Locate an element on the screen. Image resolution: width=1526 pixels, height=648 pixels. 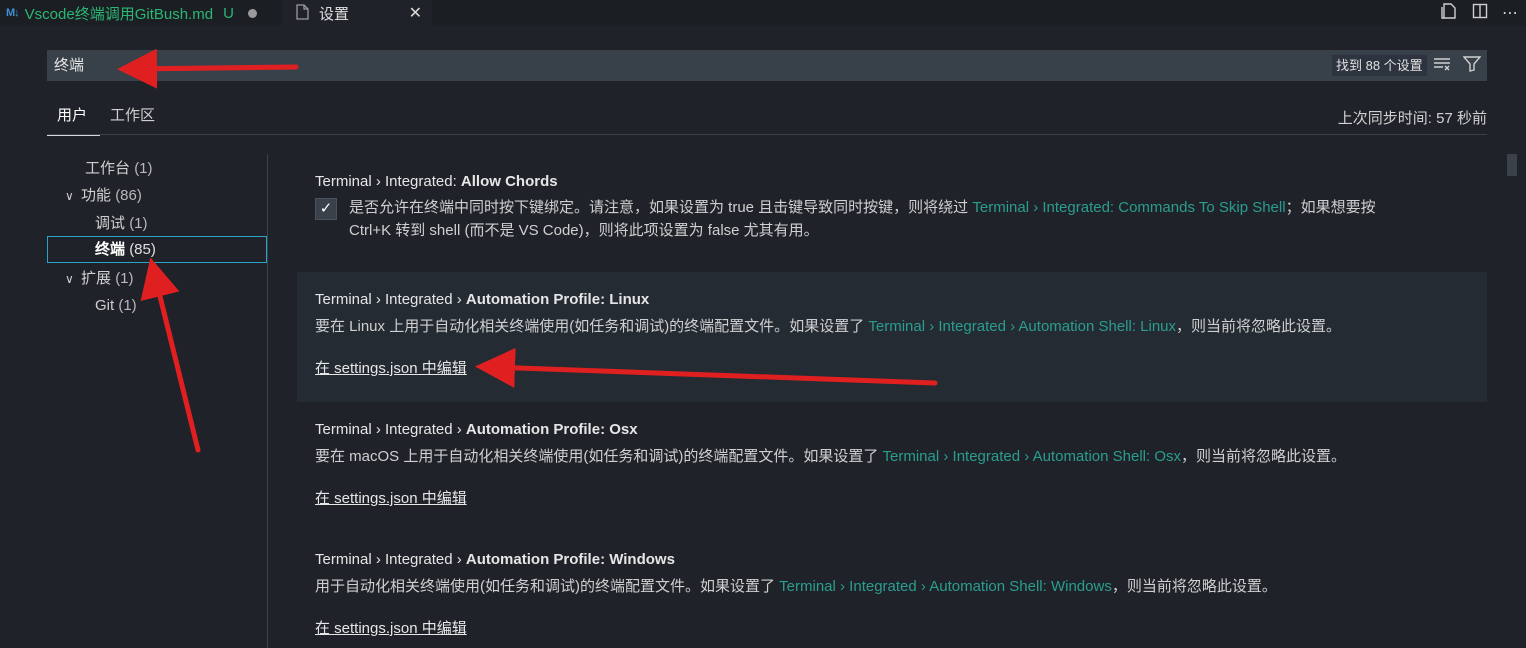
unsaved-dot-icon is located at coordinates (252, 13).